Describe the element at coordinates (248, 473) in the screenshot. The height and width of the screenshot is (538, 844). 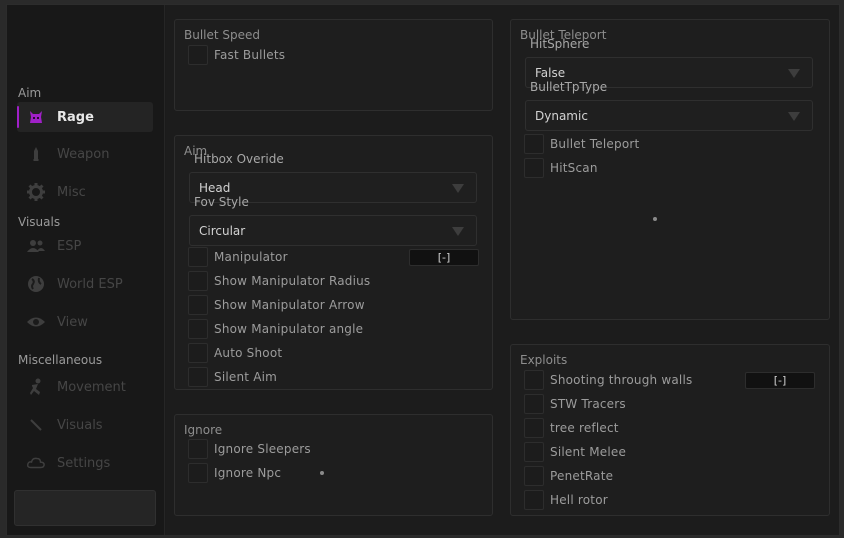
I see `checkbox-label: Ignore Npc` at that location.